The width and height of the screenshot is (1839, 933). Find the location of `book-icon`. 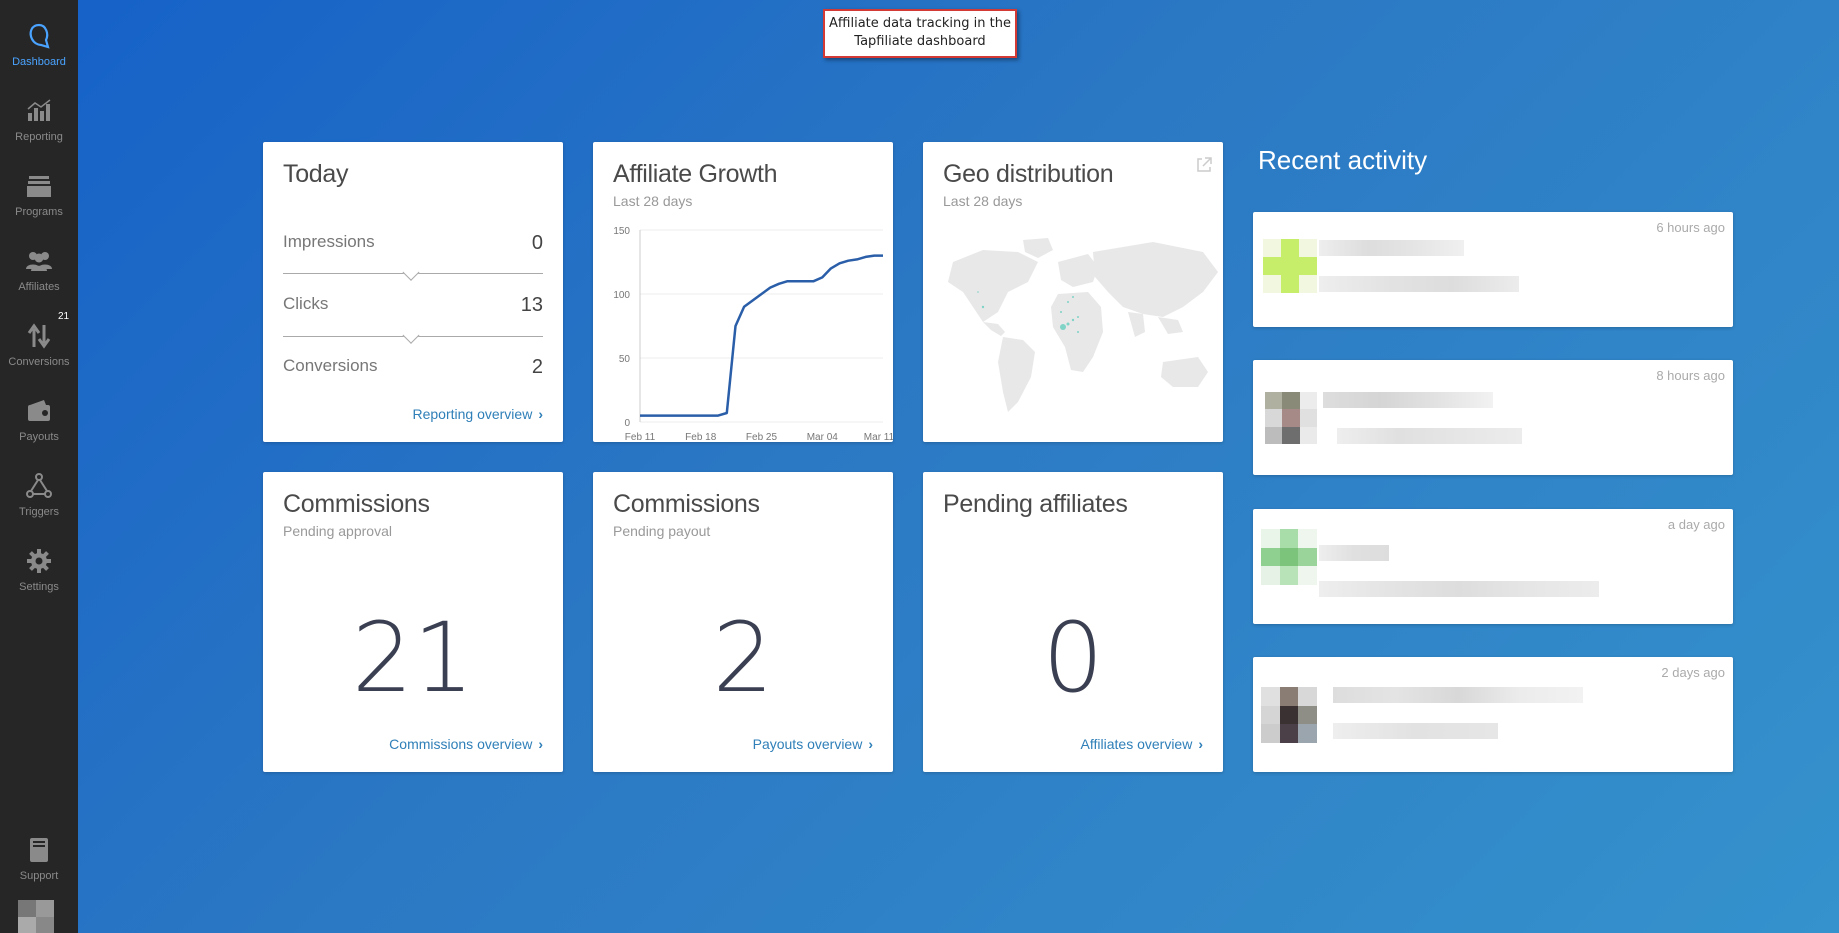

book-icon is located at coordinates (39, 850).